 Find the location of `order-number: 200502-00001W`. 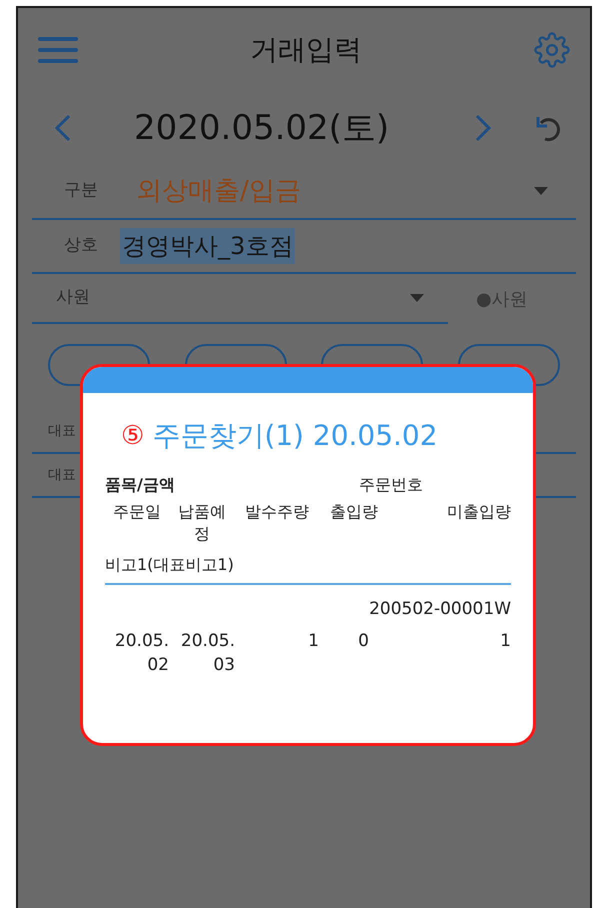

order-number: 200502-00001W is located at coordinates (440, 609).